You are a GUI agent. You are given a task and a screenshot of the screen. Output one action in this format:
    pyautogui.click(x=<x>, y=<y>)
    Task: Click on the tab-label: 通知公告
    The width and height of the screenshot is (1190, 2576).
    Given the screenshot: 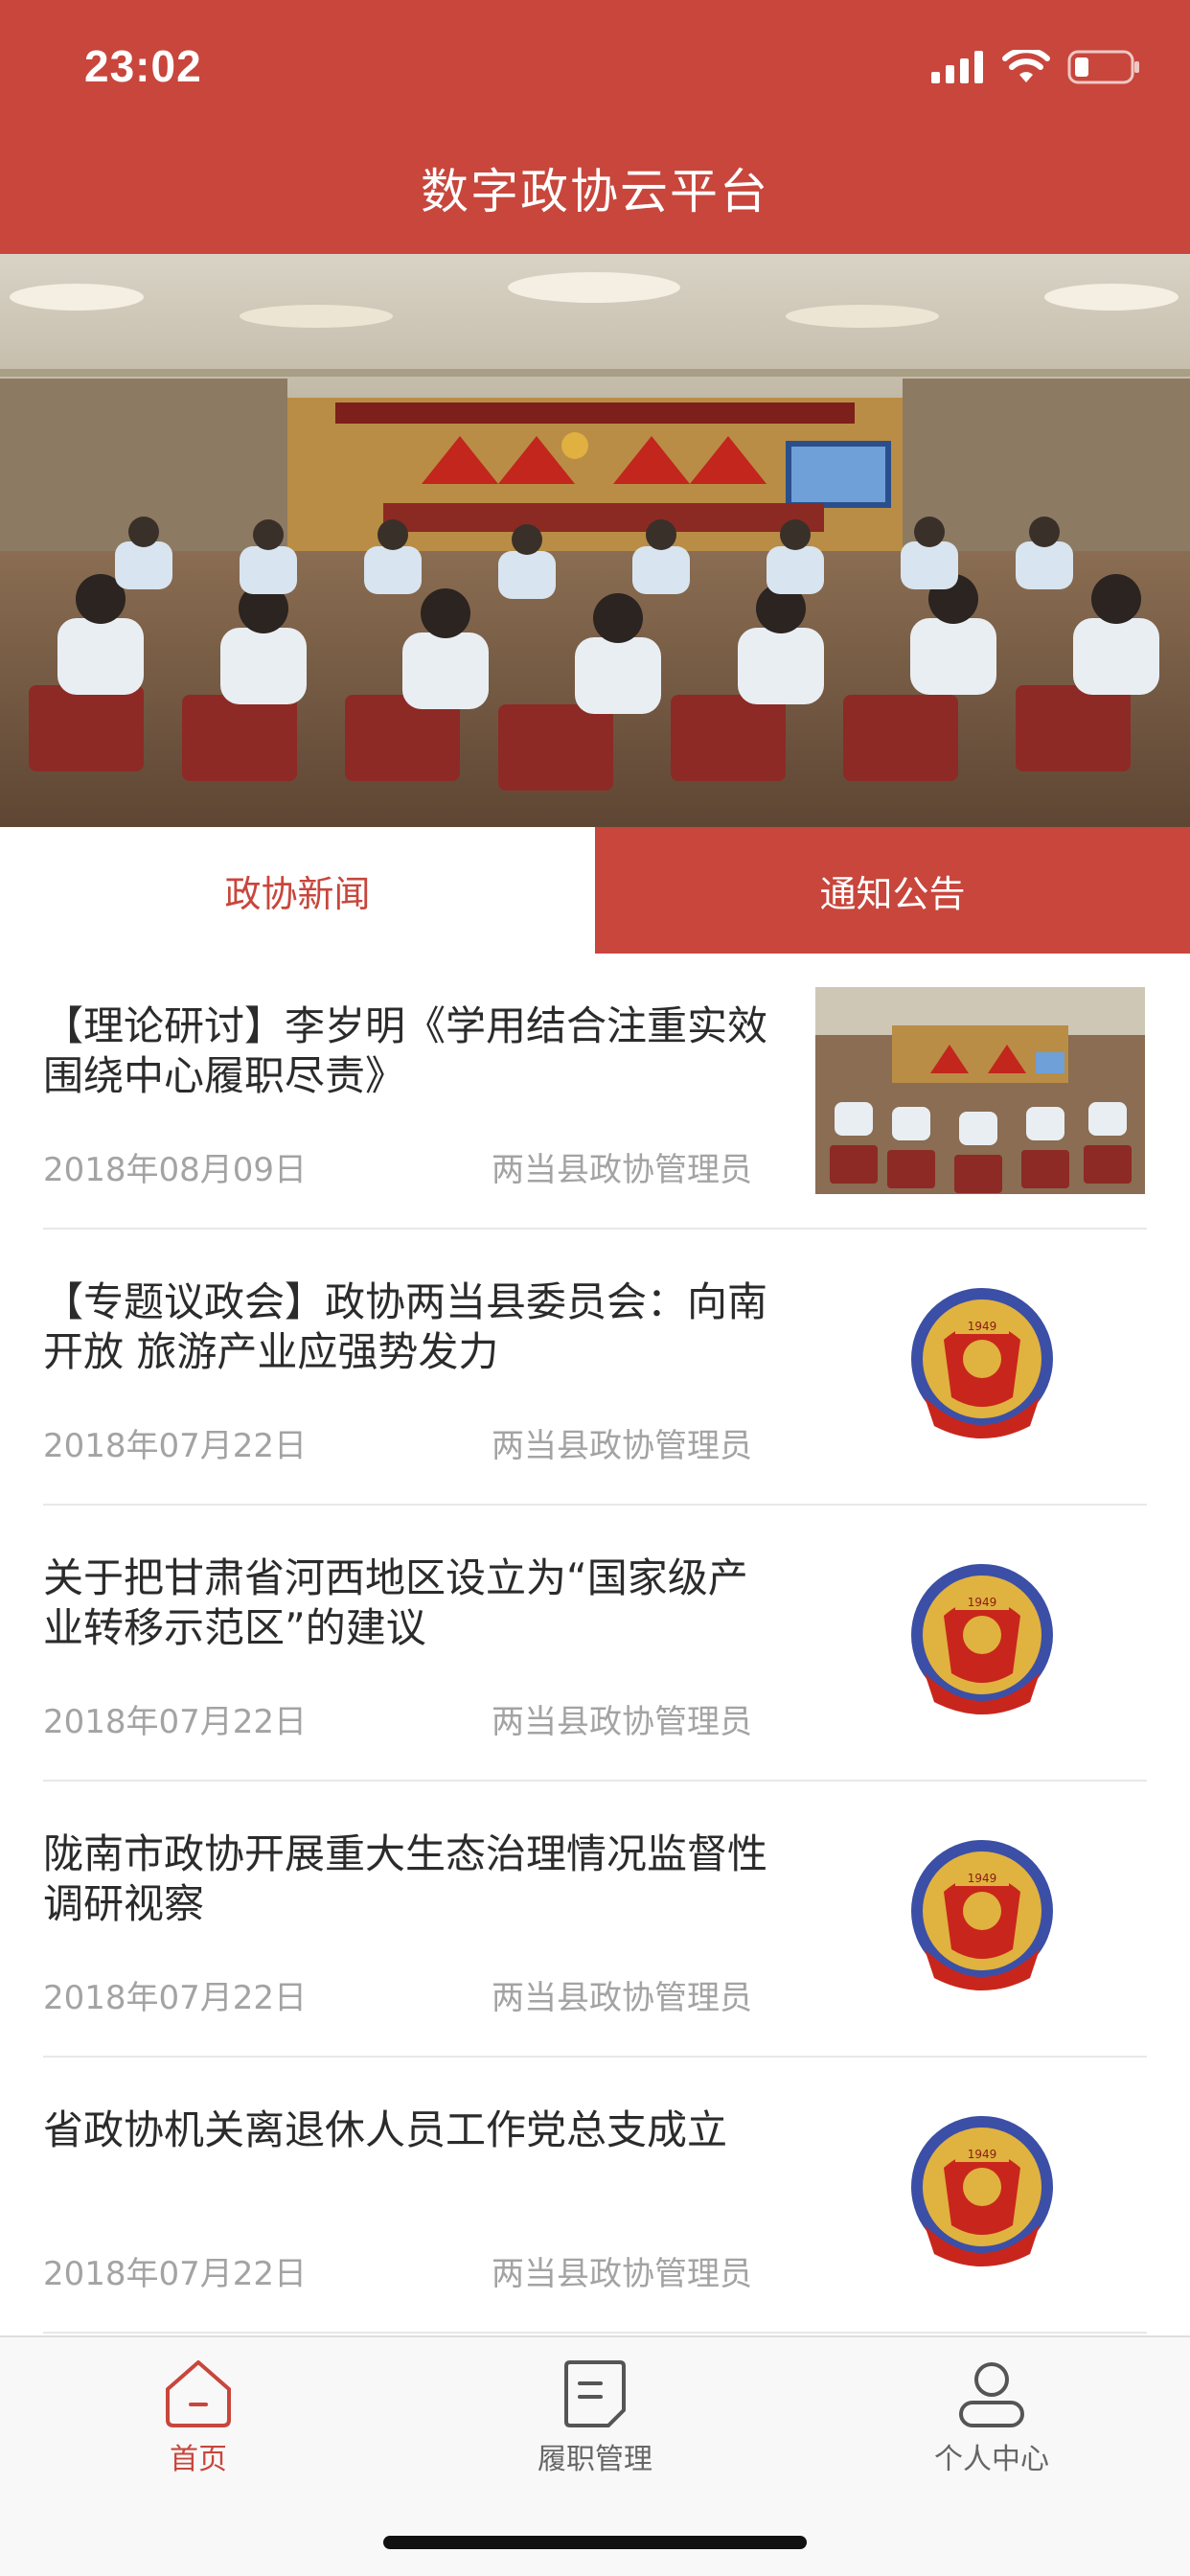 What is the action you would take?
    pyautogui.click(x=893, y=893)
    